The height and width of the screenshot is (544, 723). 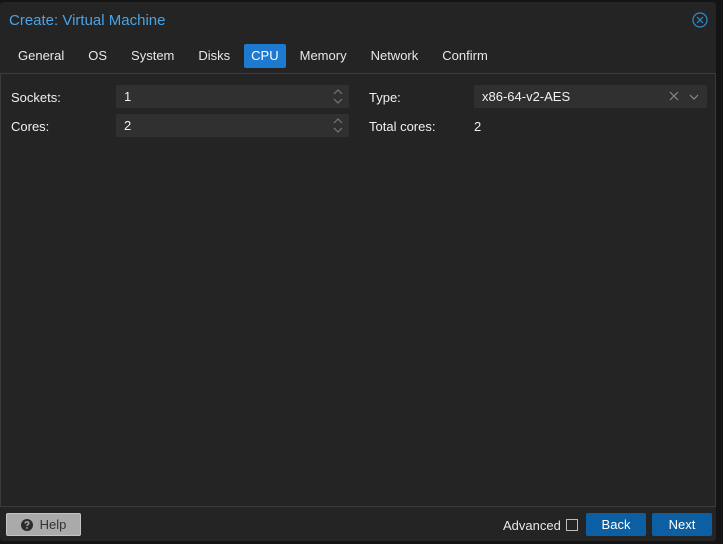 What do you see at coordinates (572, 525) in the screenshot?
I see `advanced-checkbox` at bounding box center [572, 525].